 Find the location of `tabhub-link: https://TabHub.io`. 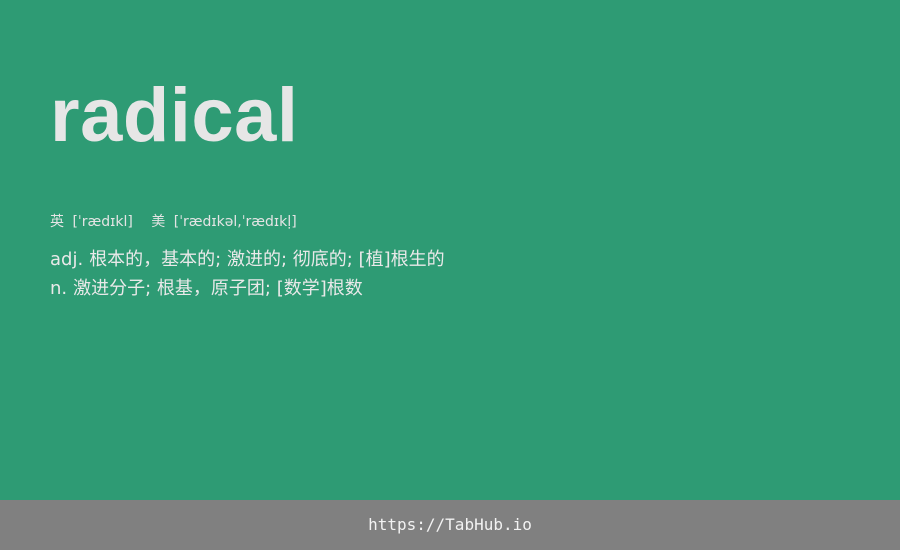

tabhub-link: https://TabHub.io is located at coordinates (450, 525).